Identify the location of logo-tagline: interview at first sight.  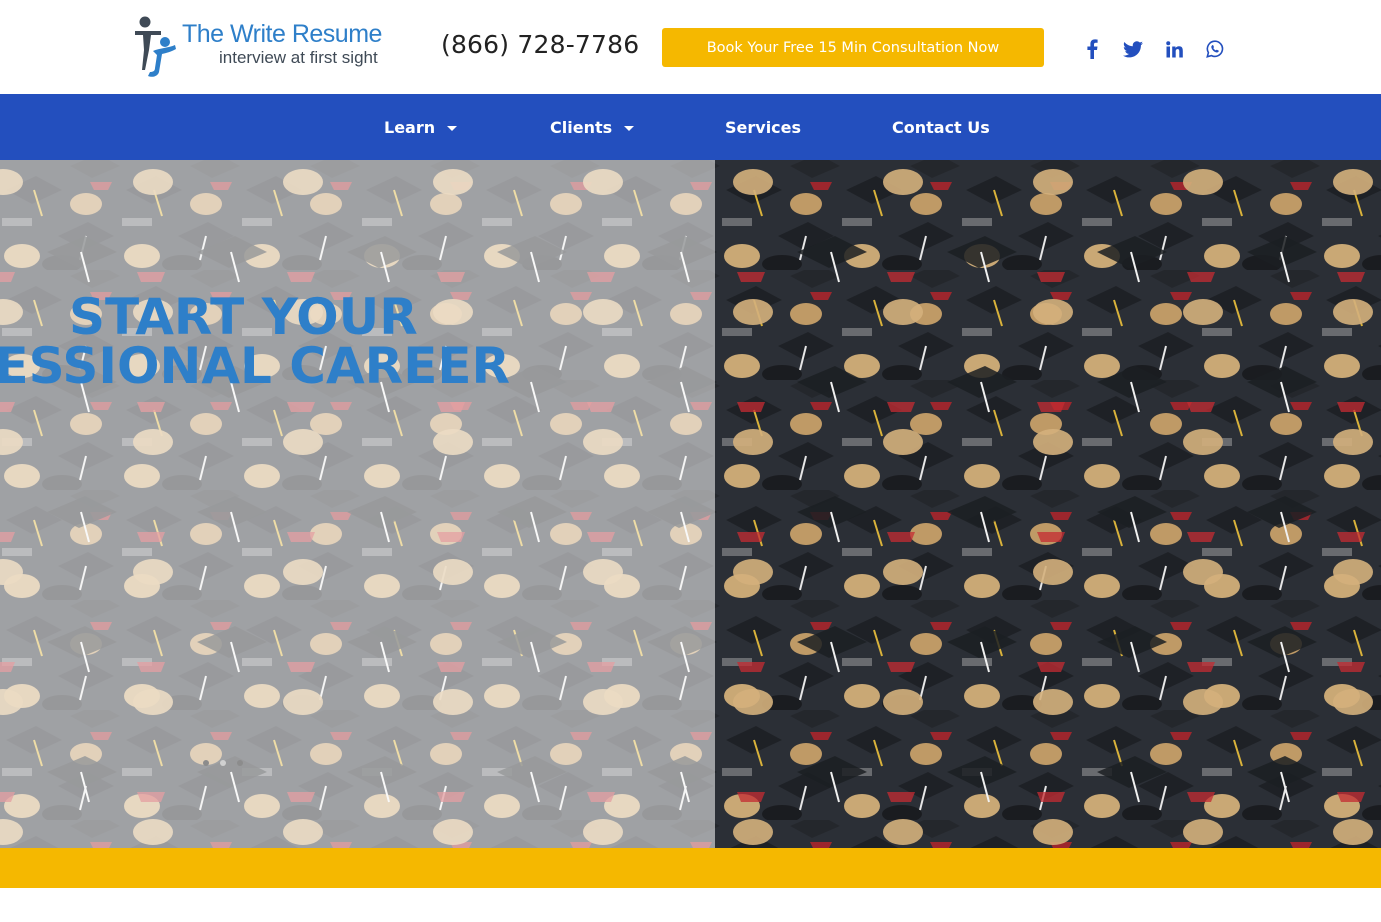
(298, 57).